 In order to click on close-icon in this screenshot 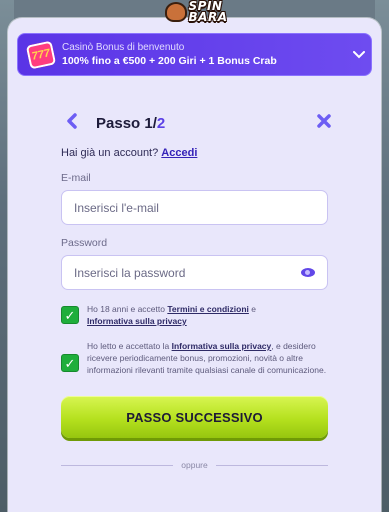, I will do `click(324, 123)`.